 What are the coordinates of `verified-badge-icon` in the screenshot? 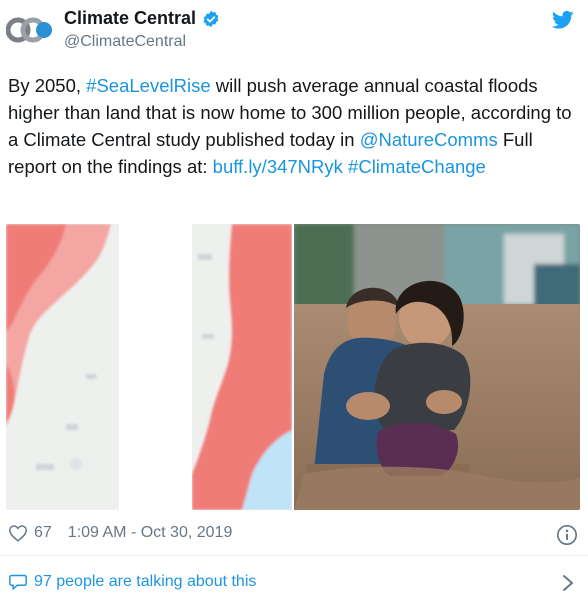 It's located at (211, 18).